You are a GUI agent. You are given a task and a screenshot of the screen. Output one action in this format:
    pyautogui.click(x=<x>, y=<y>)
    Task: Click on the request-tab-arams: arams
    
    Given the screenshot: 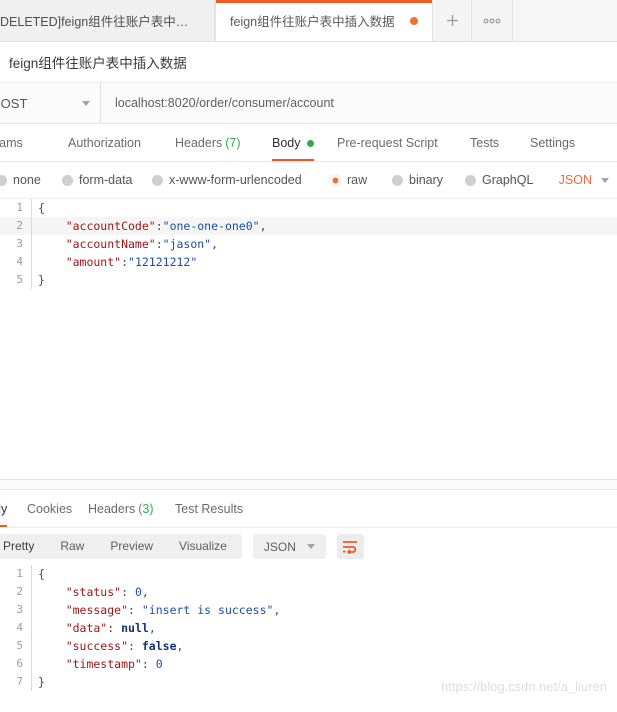 What is the action you would take?
    pyautogui.click(x=11, y=143)
    